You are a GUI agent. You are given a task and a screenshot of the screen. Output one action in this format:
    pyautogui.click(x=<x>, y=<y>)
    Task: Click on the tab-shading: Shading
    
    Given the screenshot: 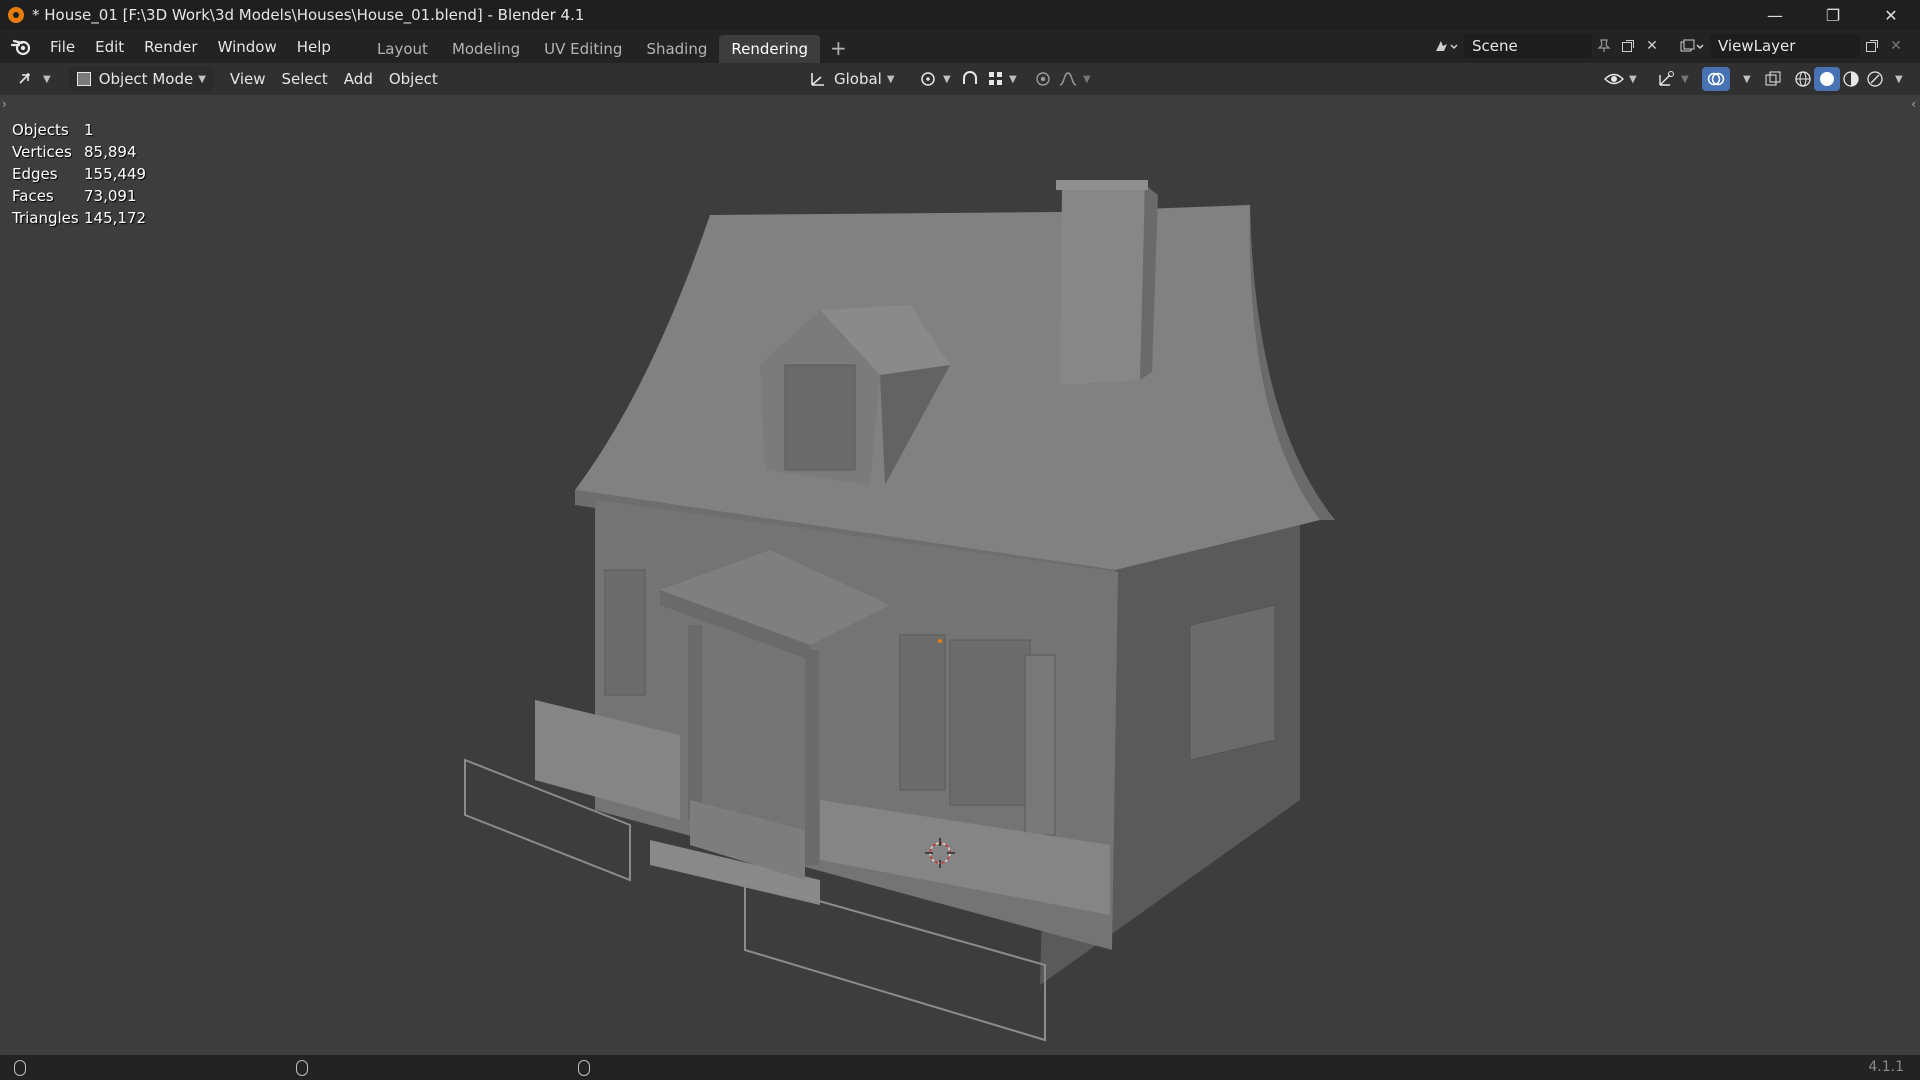 What is the action you would take?
    pyautogui.click(x=676, y=49)
    